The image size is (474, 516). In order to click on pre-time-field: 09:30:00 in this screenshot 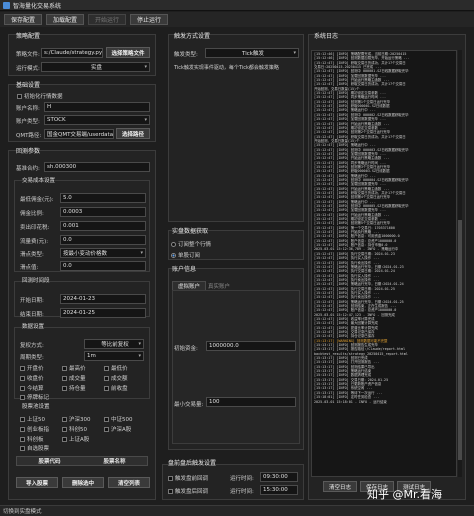, I will do `click(279, 477)`.